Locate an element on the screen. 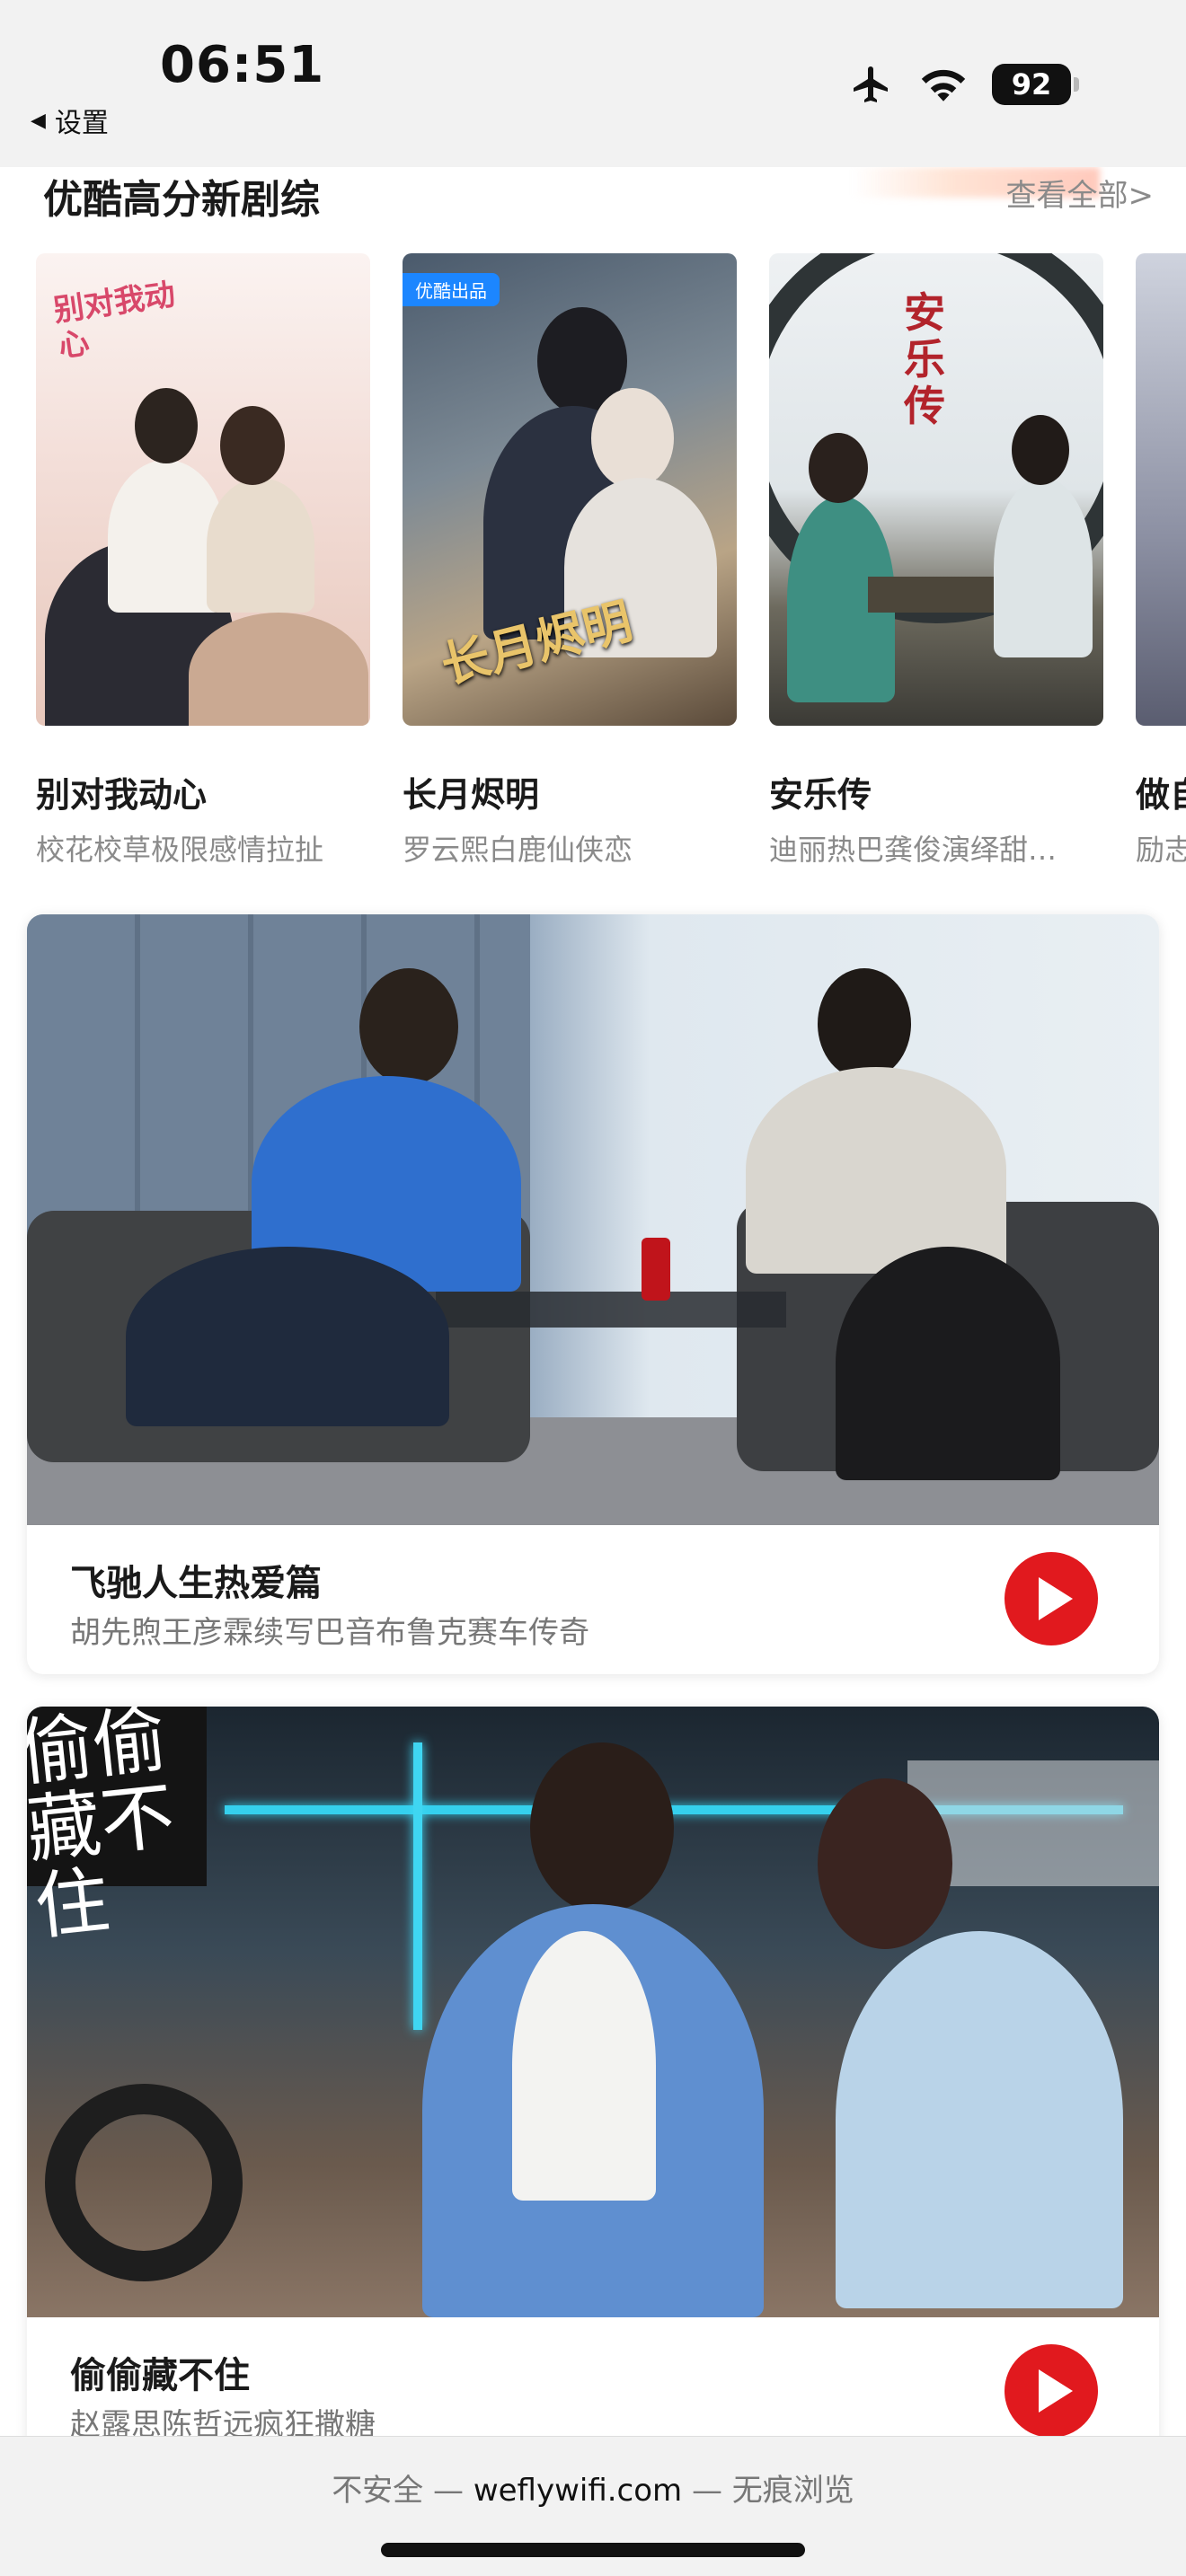 This screenshot has width=1186, height=2576. show-title: 做自 is located at coordinates (1161, 795).